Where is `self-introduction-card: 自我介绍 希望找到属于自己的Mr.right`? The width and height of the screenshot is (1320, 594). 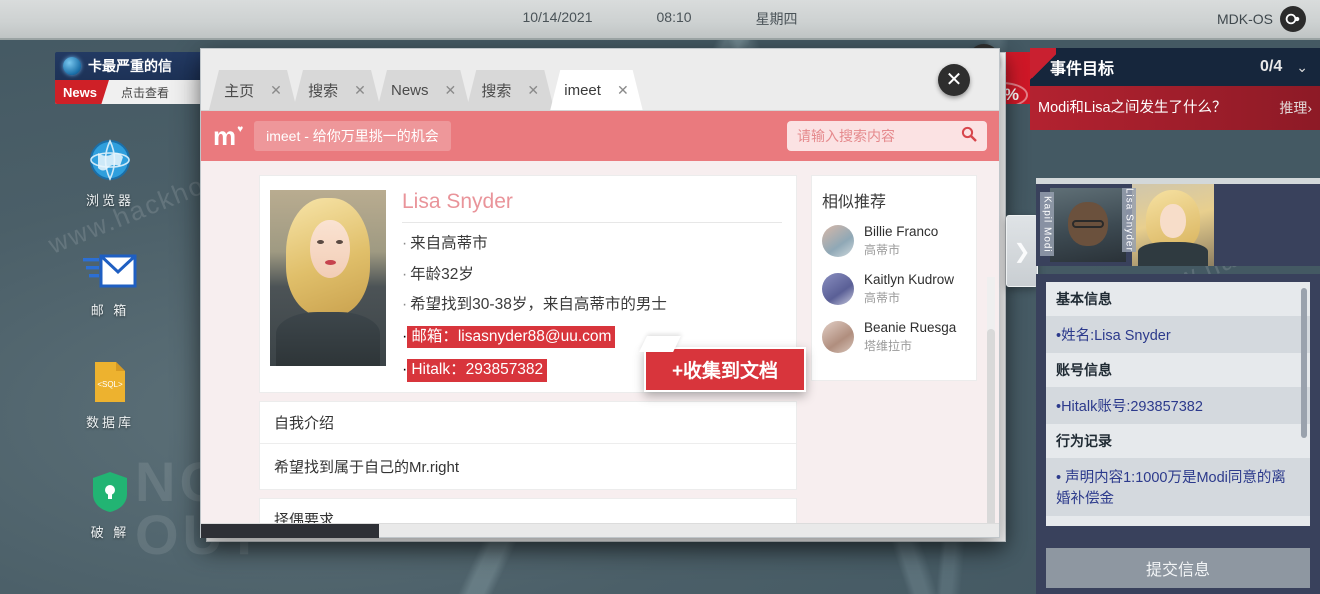
self-introduction-card: 自我介绍 希望找到属于自己的Mr.right is located at coordinates (528, 445).